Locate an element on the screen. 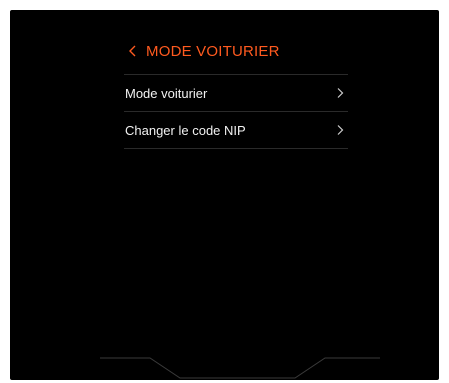 The width and height of the screenshot is (449, 383). menu-item-changer-code-nip: Changer le code NIP is located at coordinates (236, 130).